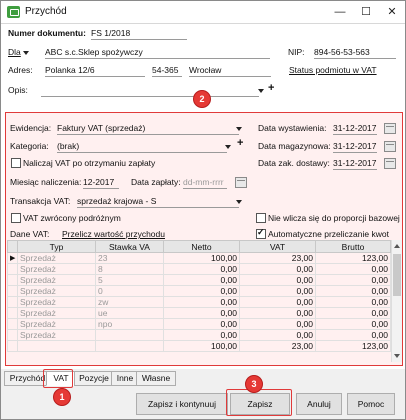 The height and width of the screenshot is (420, 406). What do you see at coordinates (355, 146) in the screenshot?
I see `data-magazynowa-field: 31-12-2017` at bounding box center [355, 146].